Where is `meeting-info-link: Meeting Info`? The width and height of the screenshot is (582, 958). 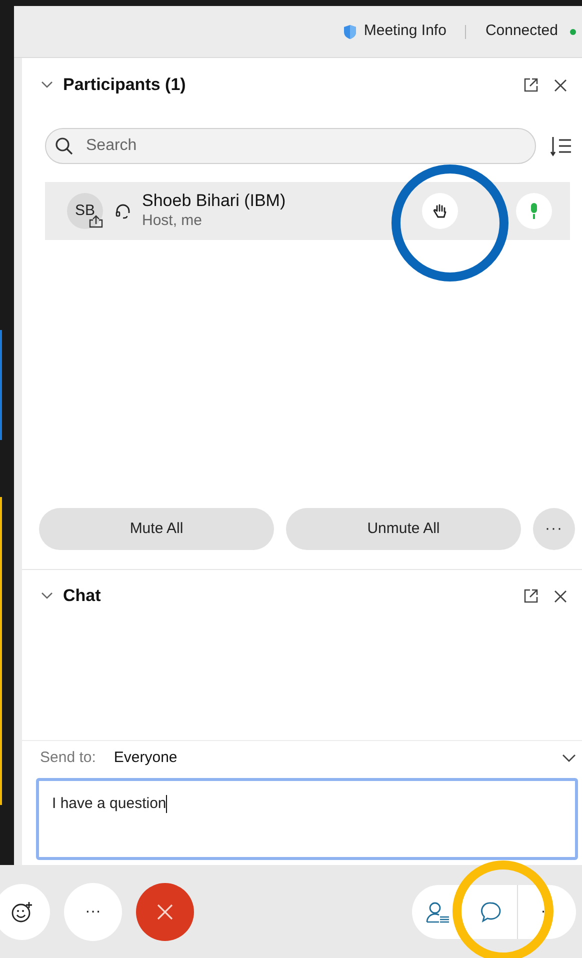
meeting-info-link: Meeting Info is located at coordinates (405, 31).